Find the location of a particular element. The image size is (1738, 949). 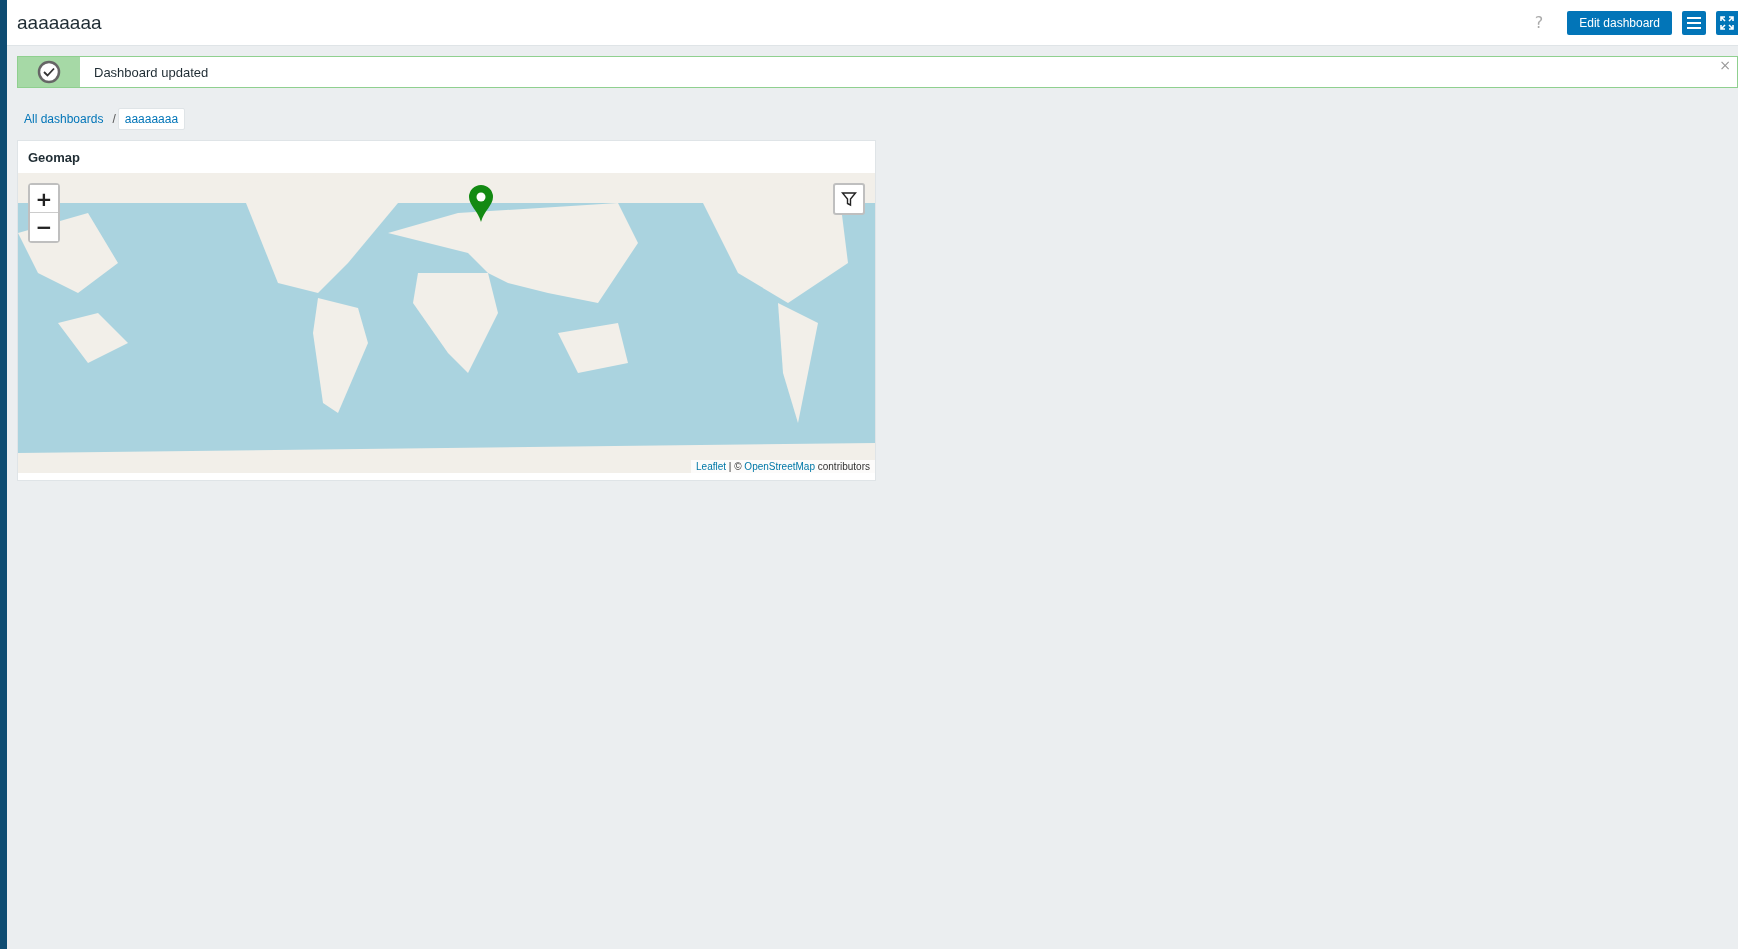

map-pin-icon is located at coordinates (481, 204).